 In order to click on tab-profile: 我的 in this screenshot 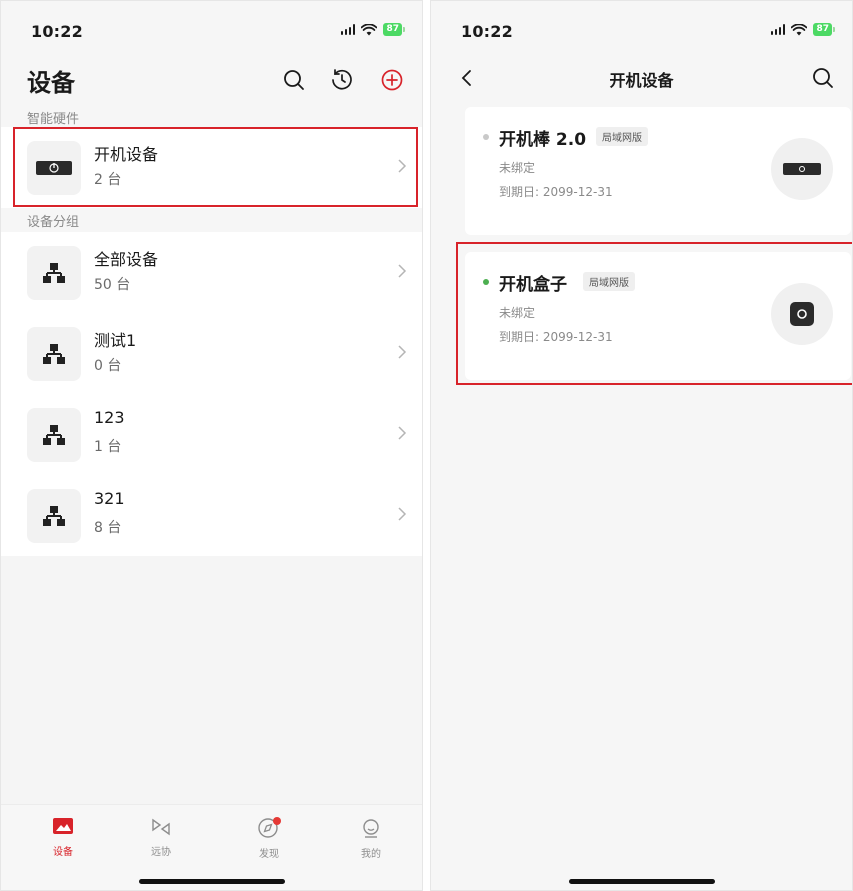, I will do `click(371, 838)`.